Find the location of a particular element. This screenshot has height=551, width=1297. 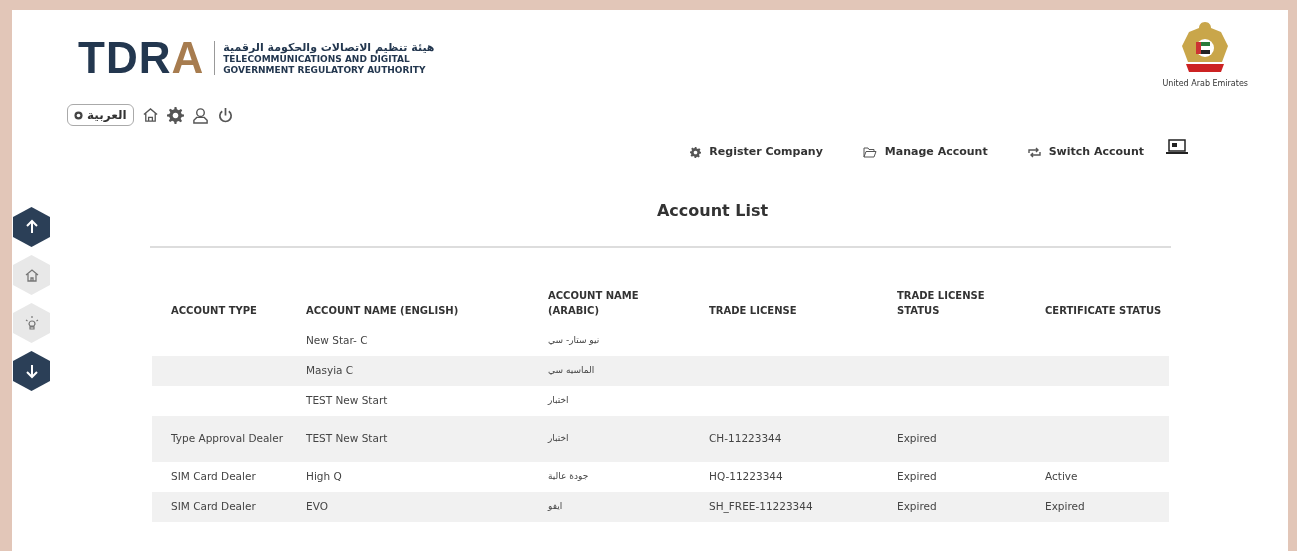

nav-link: Switch Account is located at coordinates (1085, 152).